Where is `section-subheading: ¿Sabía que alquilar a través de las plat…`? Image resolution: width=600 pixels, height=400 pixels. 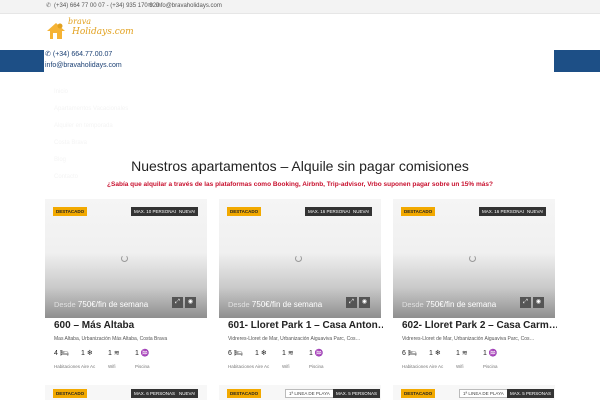
section-subheading: ¿Sabía que alquilar a través de las plat… is located at coordinates (300, 184).